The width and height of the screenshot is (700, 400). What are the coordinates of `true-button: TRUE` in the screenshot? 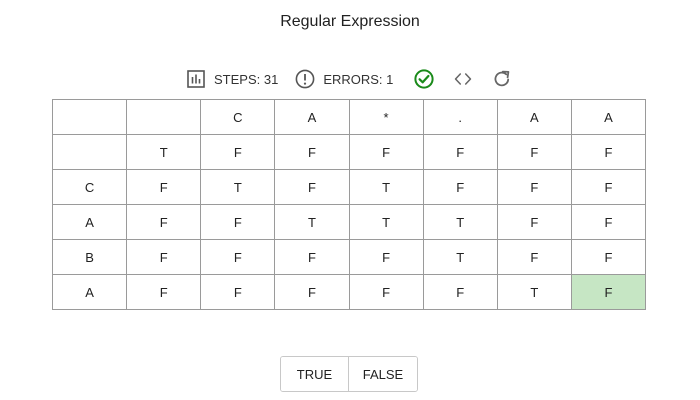 It's located at (315, 374).